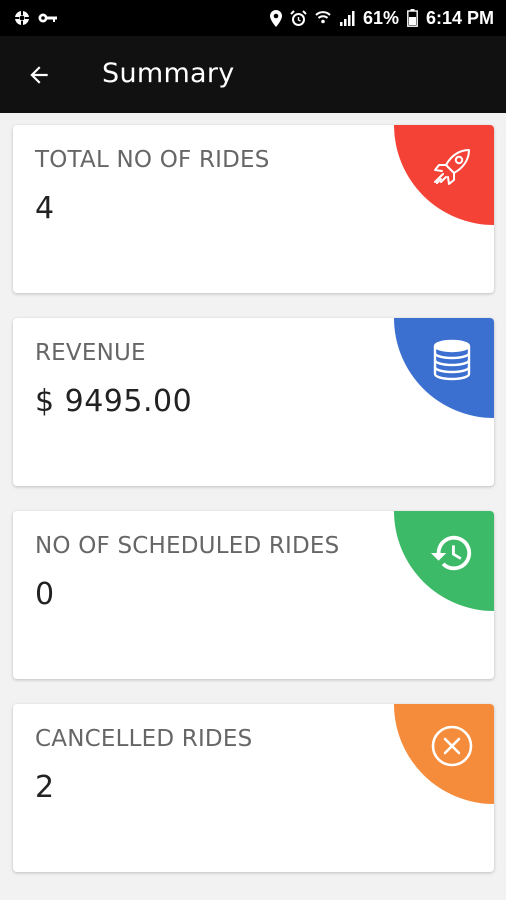 The height and width of the screenshot is (900, 506). Describe the element at coordinates (45, 208) in the screenshot. I see `card-value: 4` at that location.